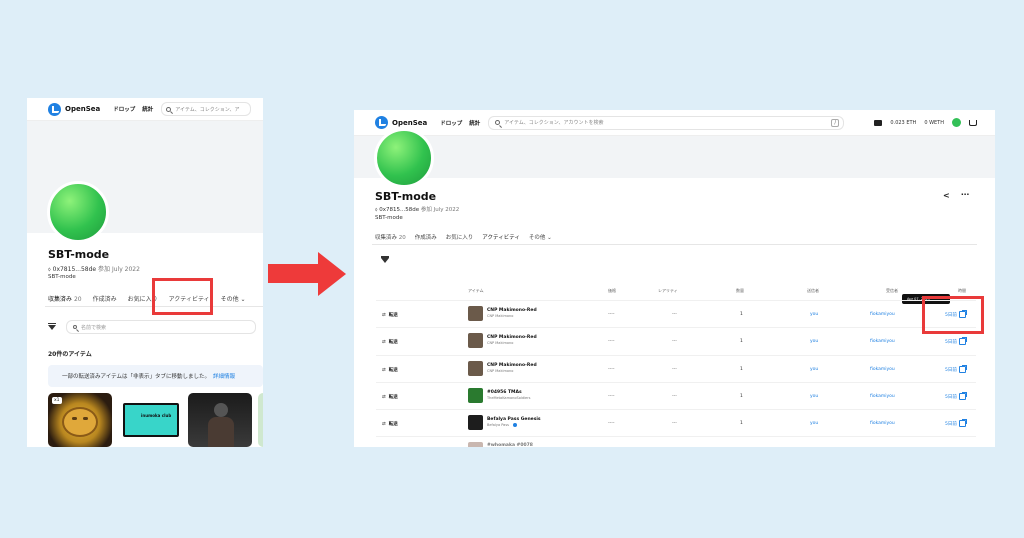 The width and height of the screenshot is (1024, 538). I want to click on header-price: 価格, so click(612, 290).